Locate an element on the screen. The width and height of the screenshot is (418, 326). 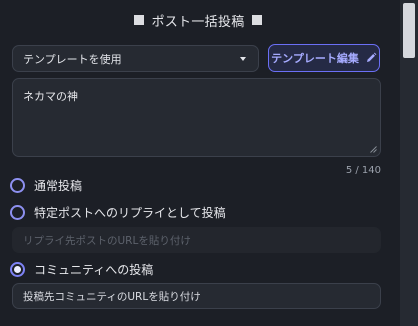
square-icon-left is located at coordinates (139, 20).